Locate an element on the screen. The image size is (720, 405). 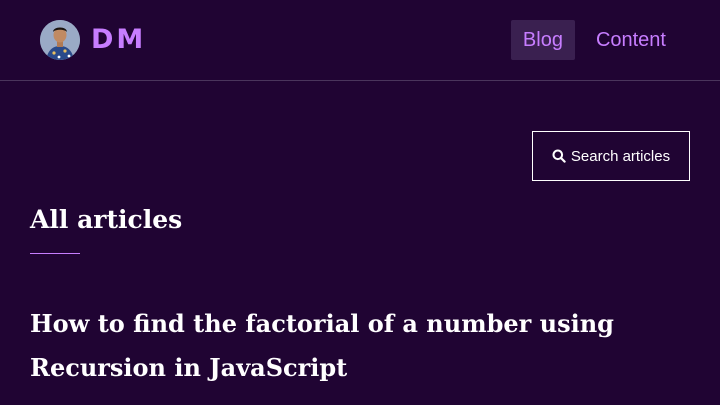
search-articles-button: Search articles is located at coordinates (611, 156).